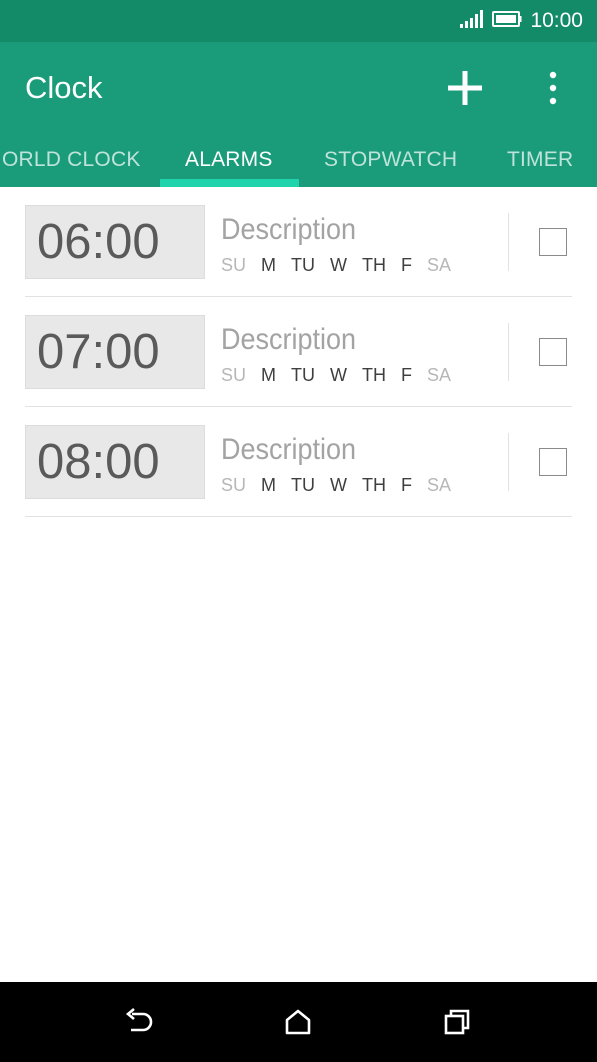 This screenshot has width=597, height=1062. Describe the element at coordinates (390, 160) in the screenshot. I see `tab-stopwatch: STOPWATCH` at that location.